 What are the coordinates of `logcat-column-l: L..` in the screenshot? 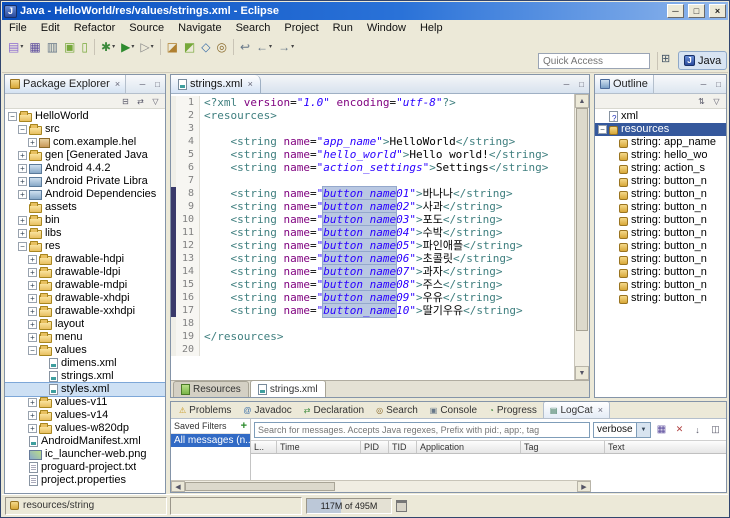 It's located at (264, 447).